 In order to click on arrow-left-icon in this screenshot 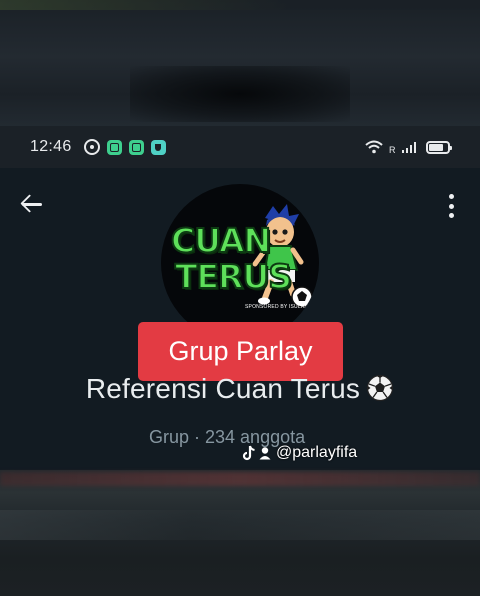, I will do `click(32, 204)`.